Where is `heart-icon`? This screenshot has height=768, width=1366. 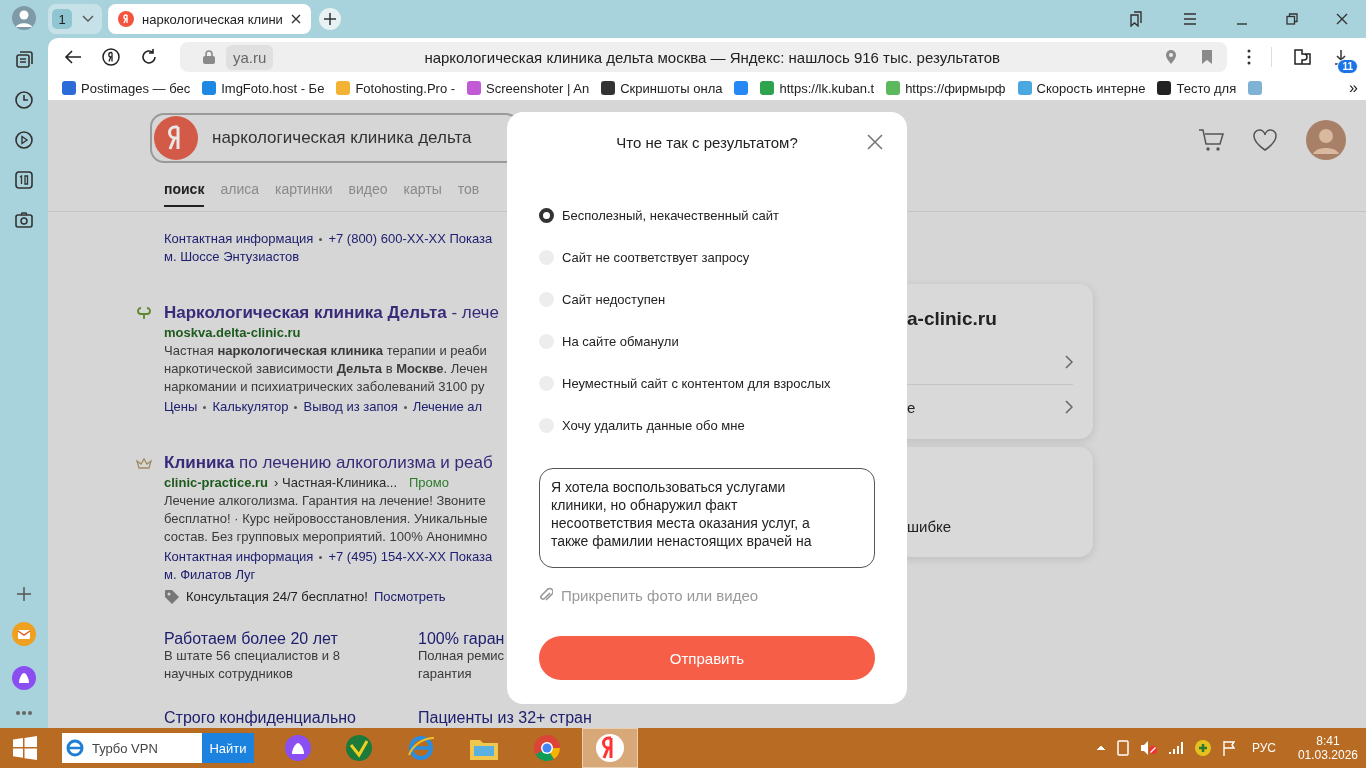
heart-icon is located at coordinates (1265, 140).